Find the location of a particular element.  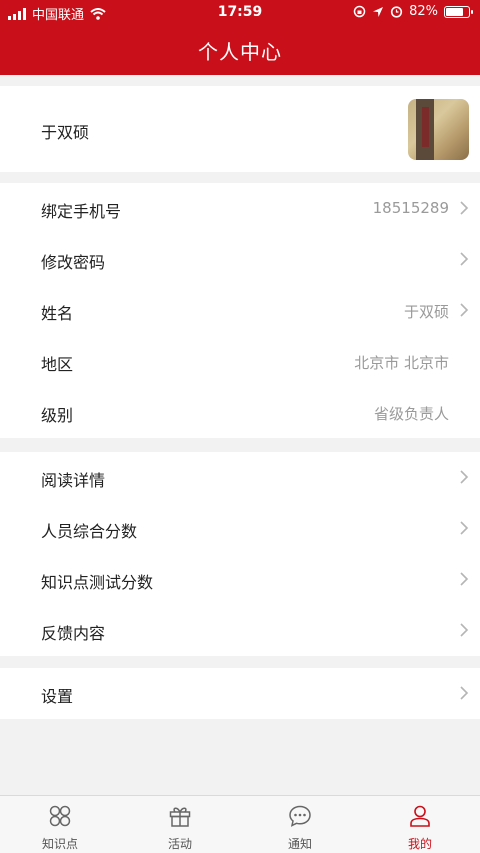

settings-section: 设置 is located at coordinates (240, 693).